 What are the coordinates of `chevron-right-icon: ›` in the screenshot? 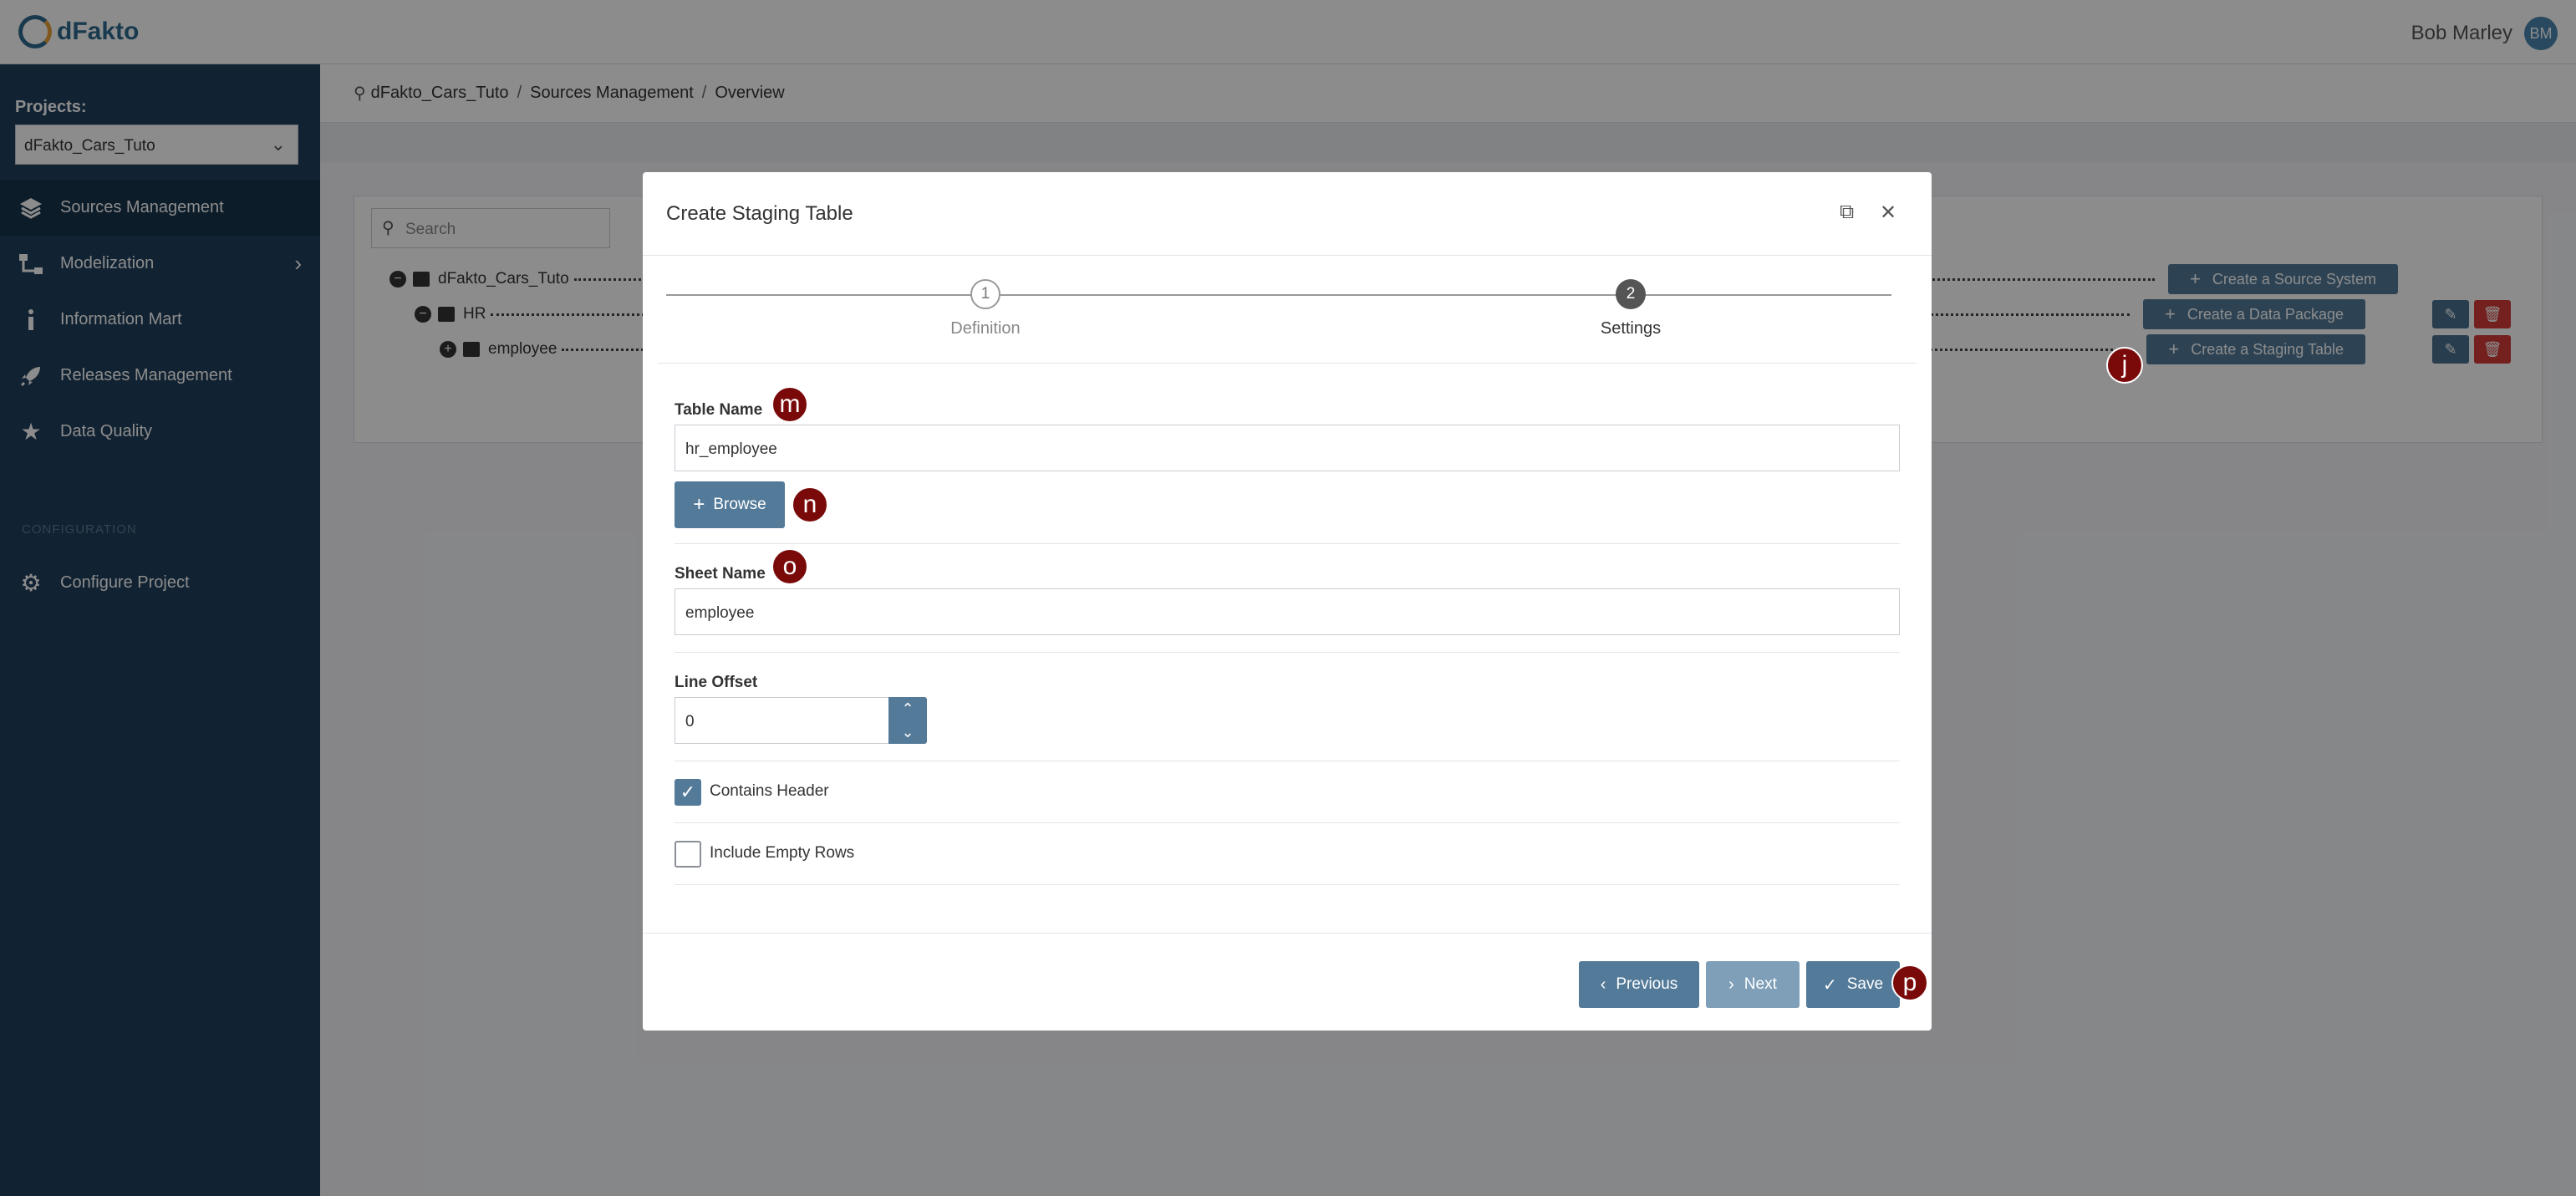 It's located at (1731, 984).